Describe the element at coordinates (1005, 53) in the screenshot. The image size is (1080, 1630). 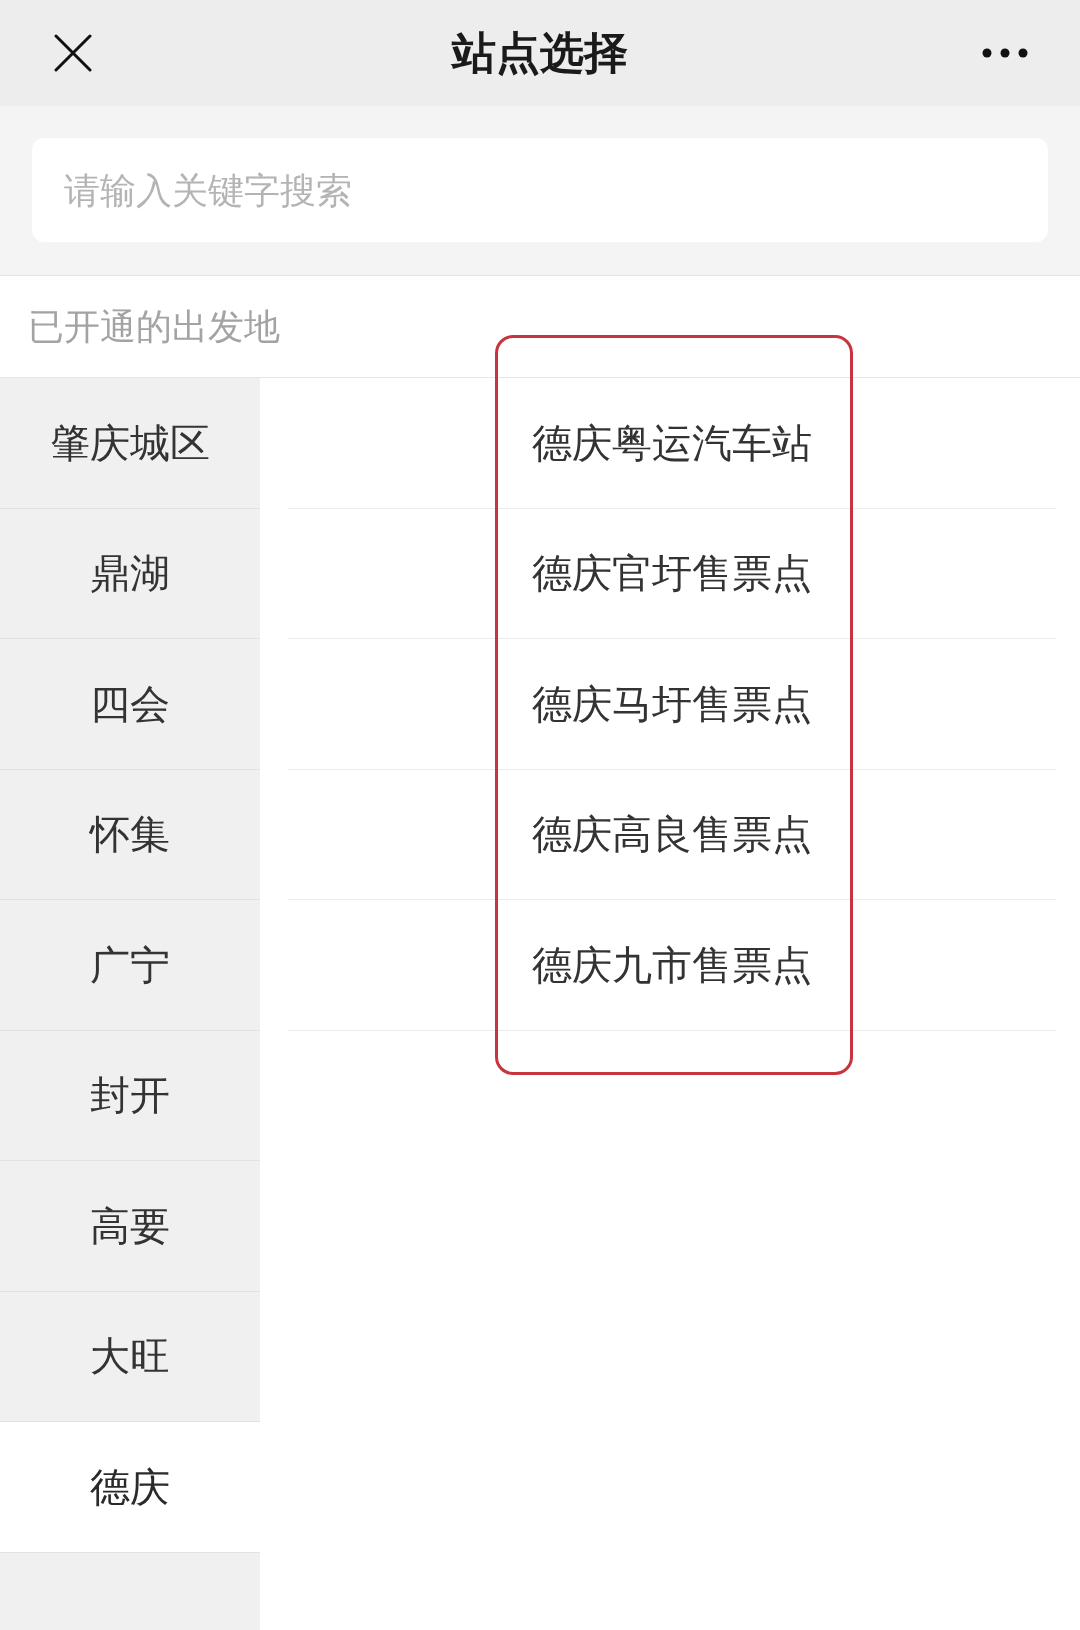
I see `more-icon` at that location.